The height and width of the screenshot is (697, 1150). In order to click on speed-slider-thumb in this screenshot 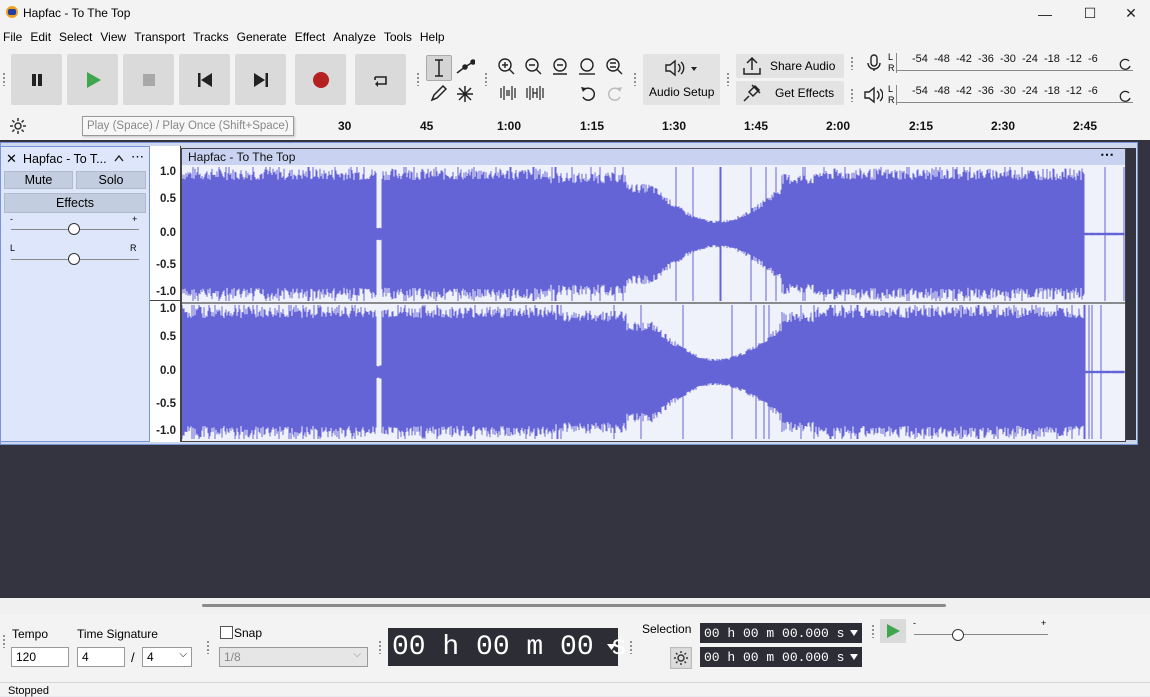, I will do `click(958, 635)`.